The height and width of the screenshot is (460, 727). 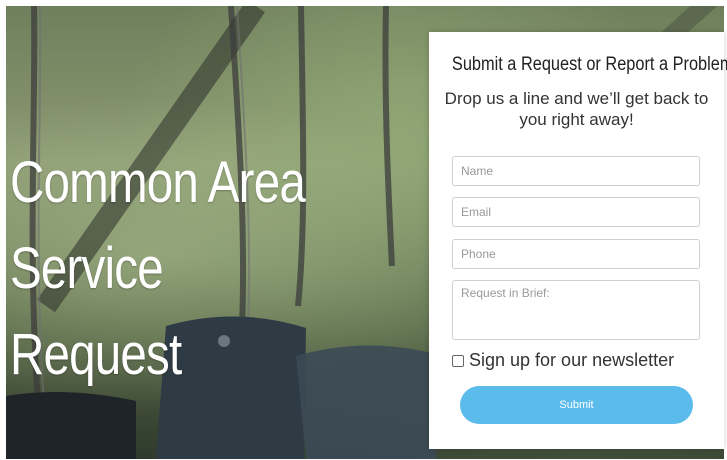 I want to click on hero-title-line-3: Request, so click(x=96, y=354).